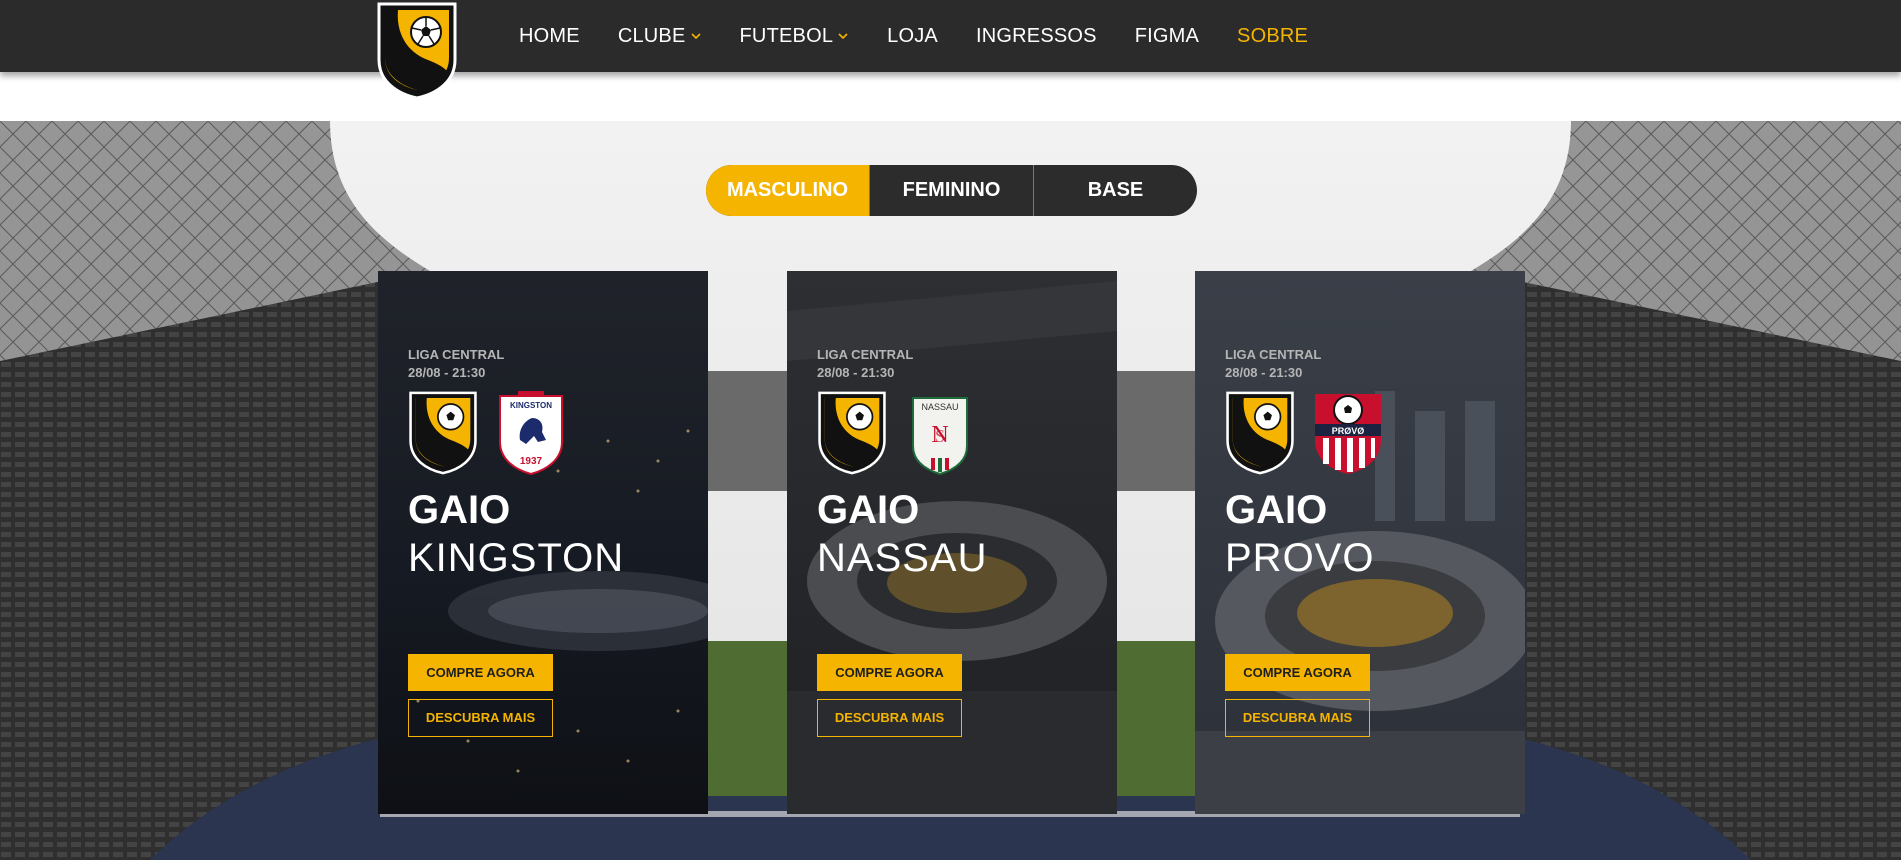  I want to click on toggle-feminino: FEMININO, so click(952, 190).